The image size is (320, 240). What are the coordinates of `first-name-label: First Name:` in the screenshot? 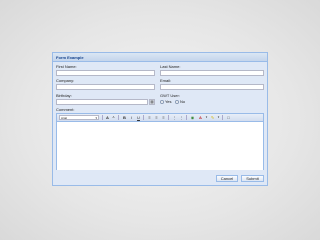 It's located at (66, 66).